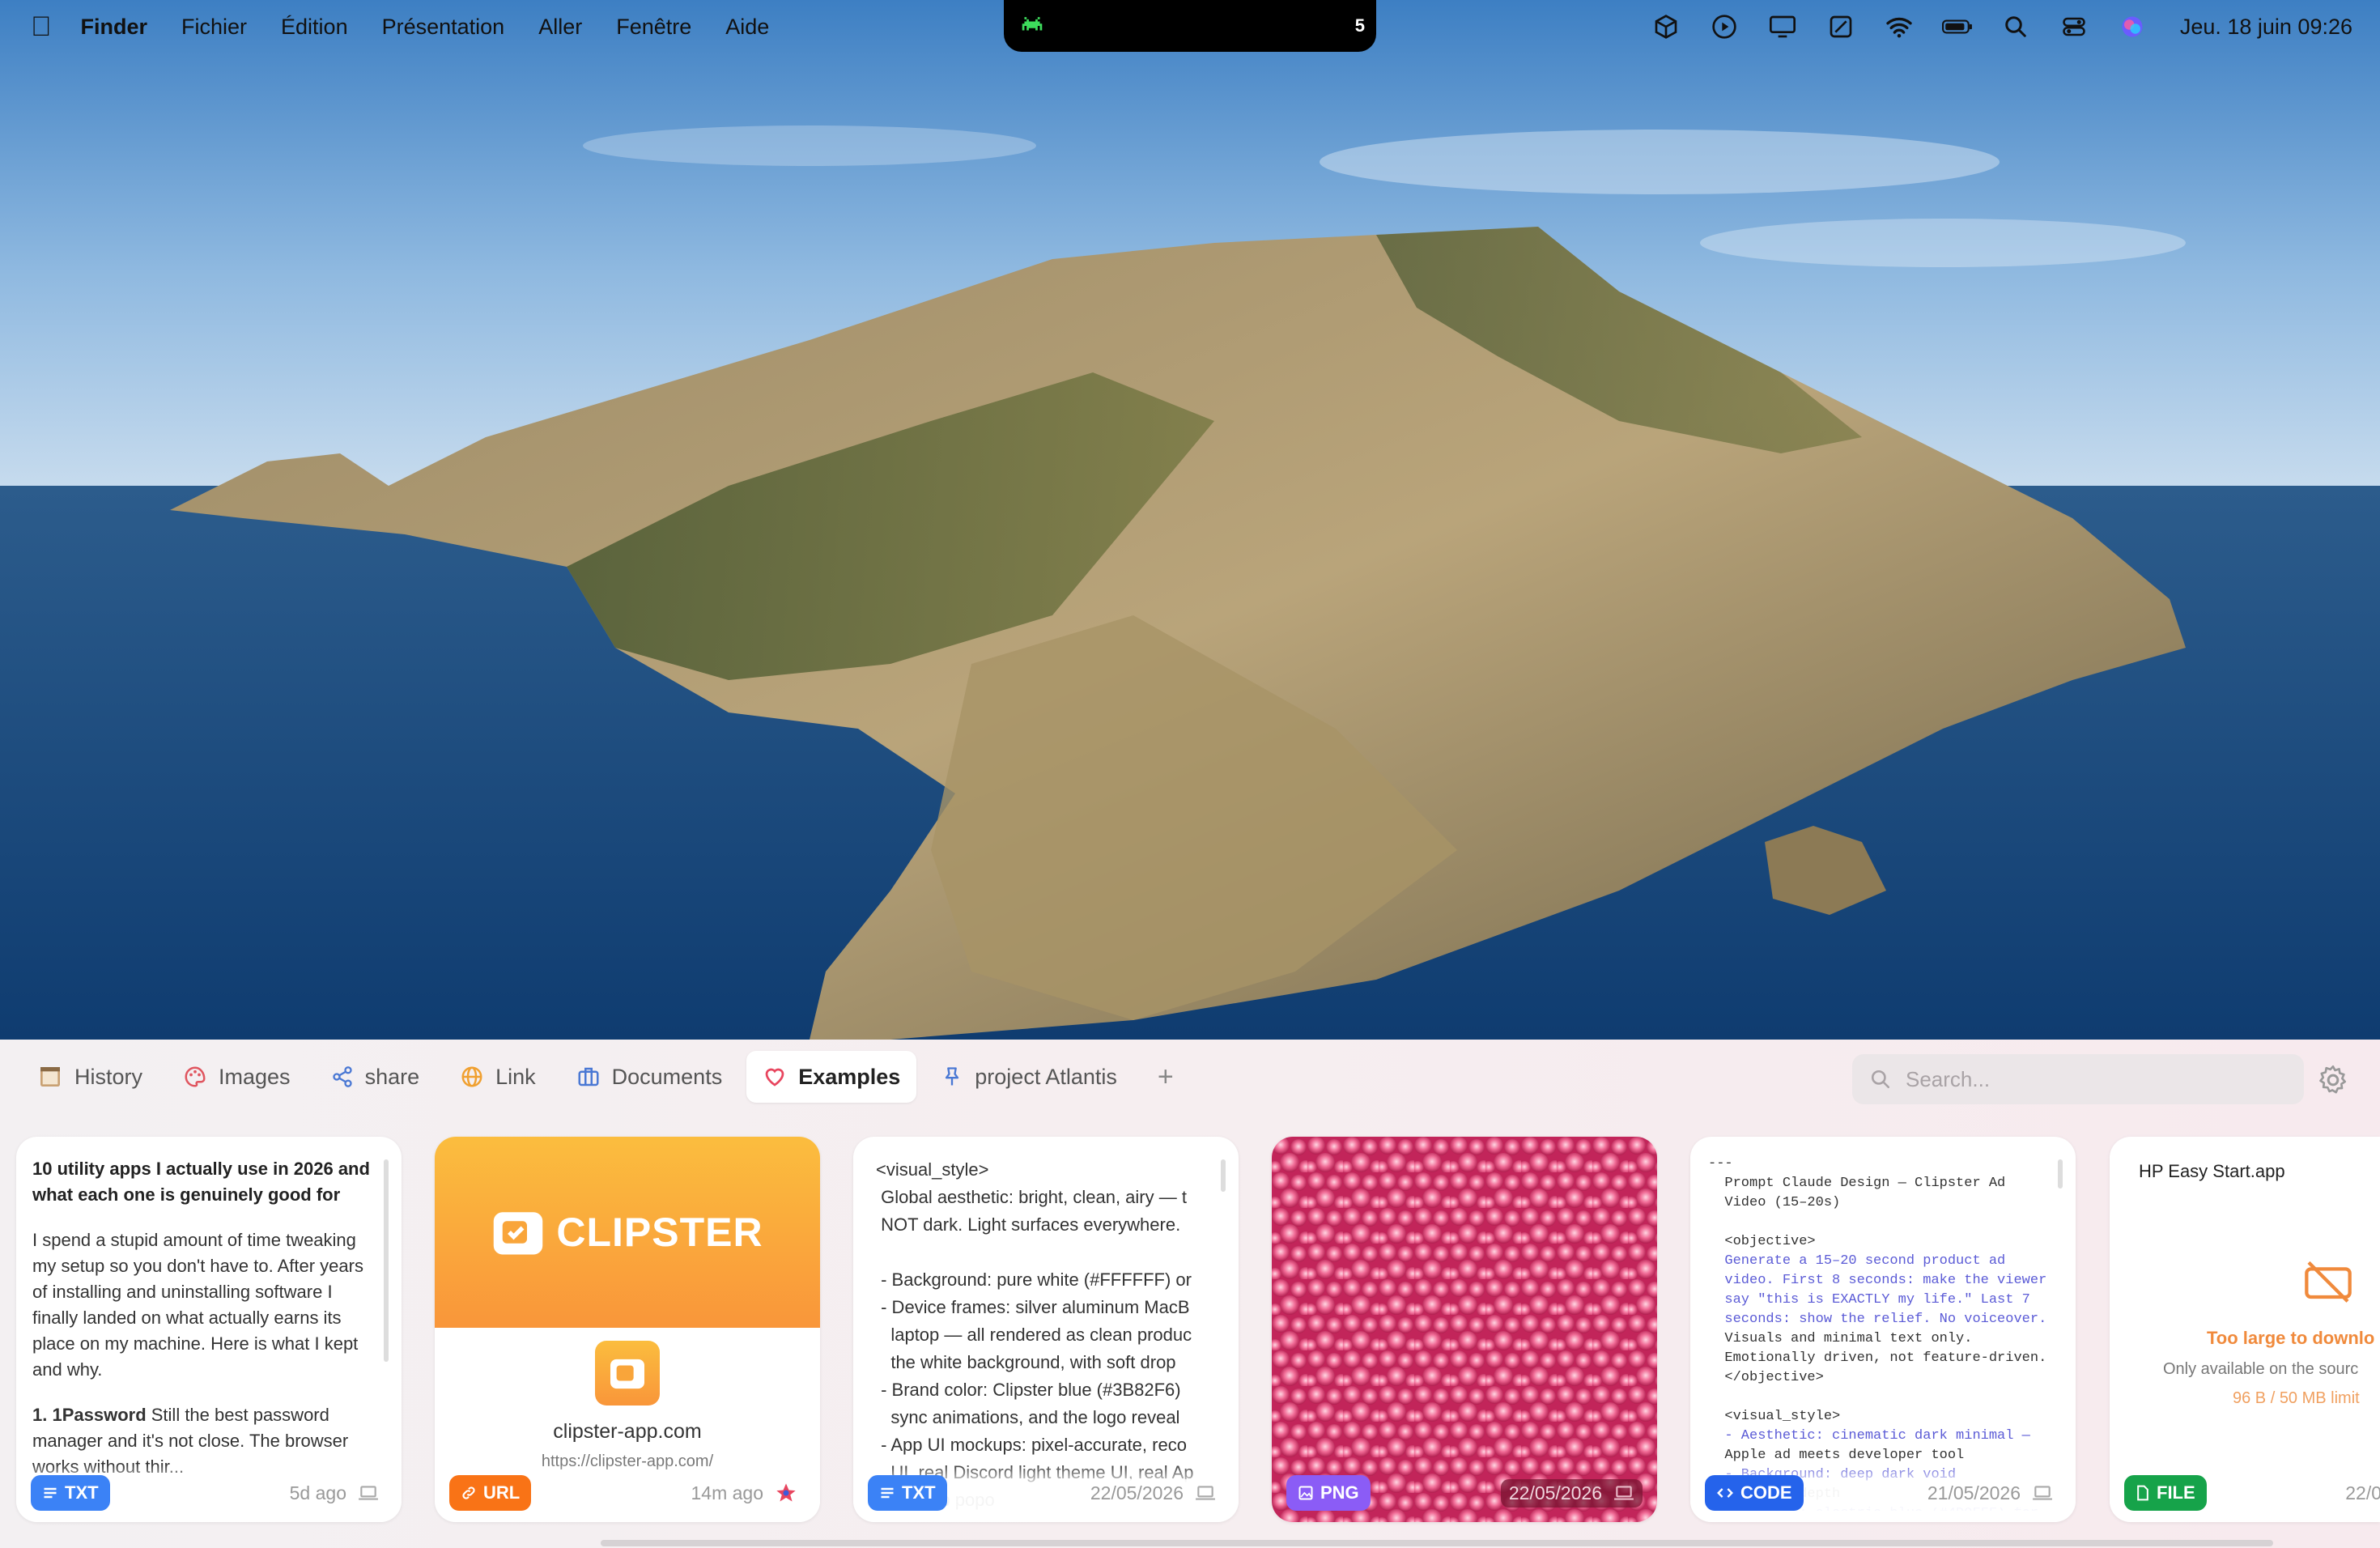 This screenshot has height=1548, width=2380. Describe the element at coordinates (1034, 1335) in the screenshot. I see `text-line: laptop — all rendered as clean produc` at that location.